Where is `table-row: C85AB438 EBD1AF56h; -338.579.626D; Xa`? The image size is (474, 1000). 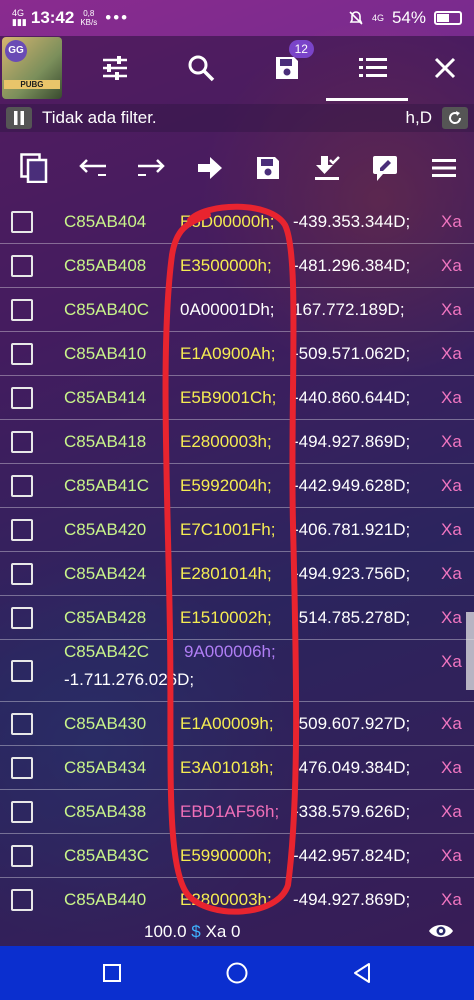 table-row: C85AB438 EBD1AF56h; -338.579.626D; Xa is located at coordinates (237, 812).